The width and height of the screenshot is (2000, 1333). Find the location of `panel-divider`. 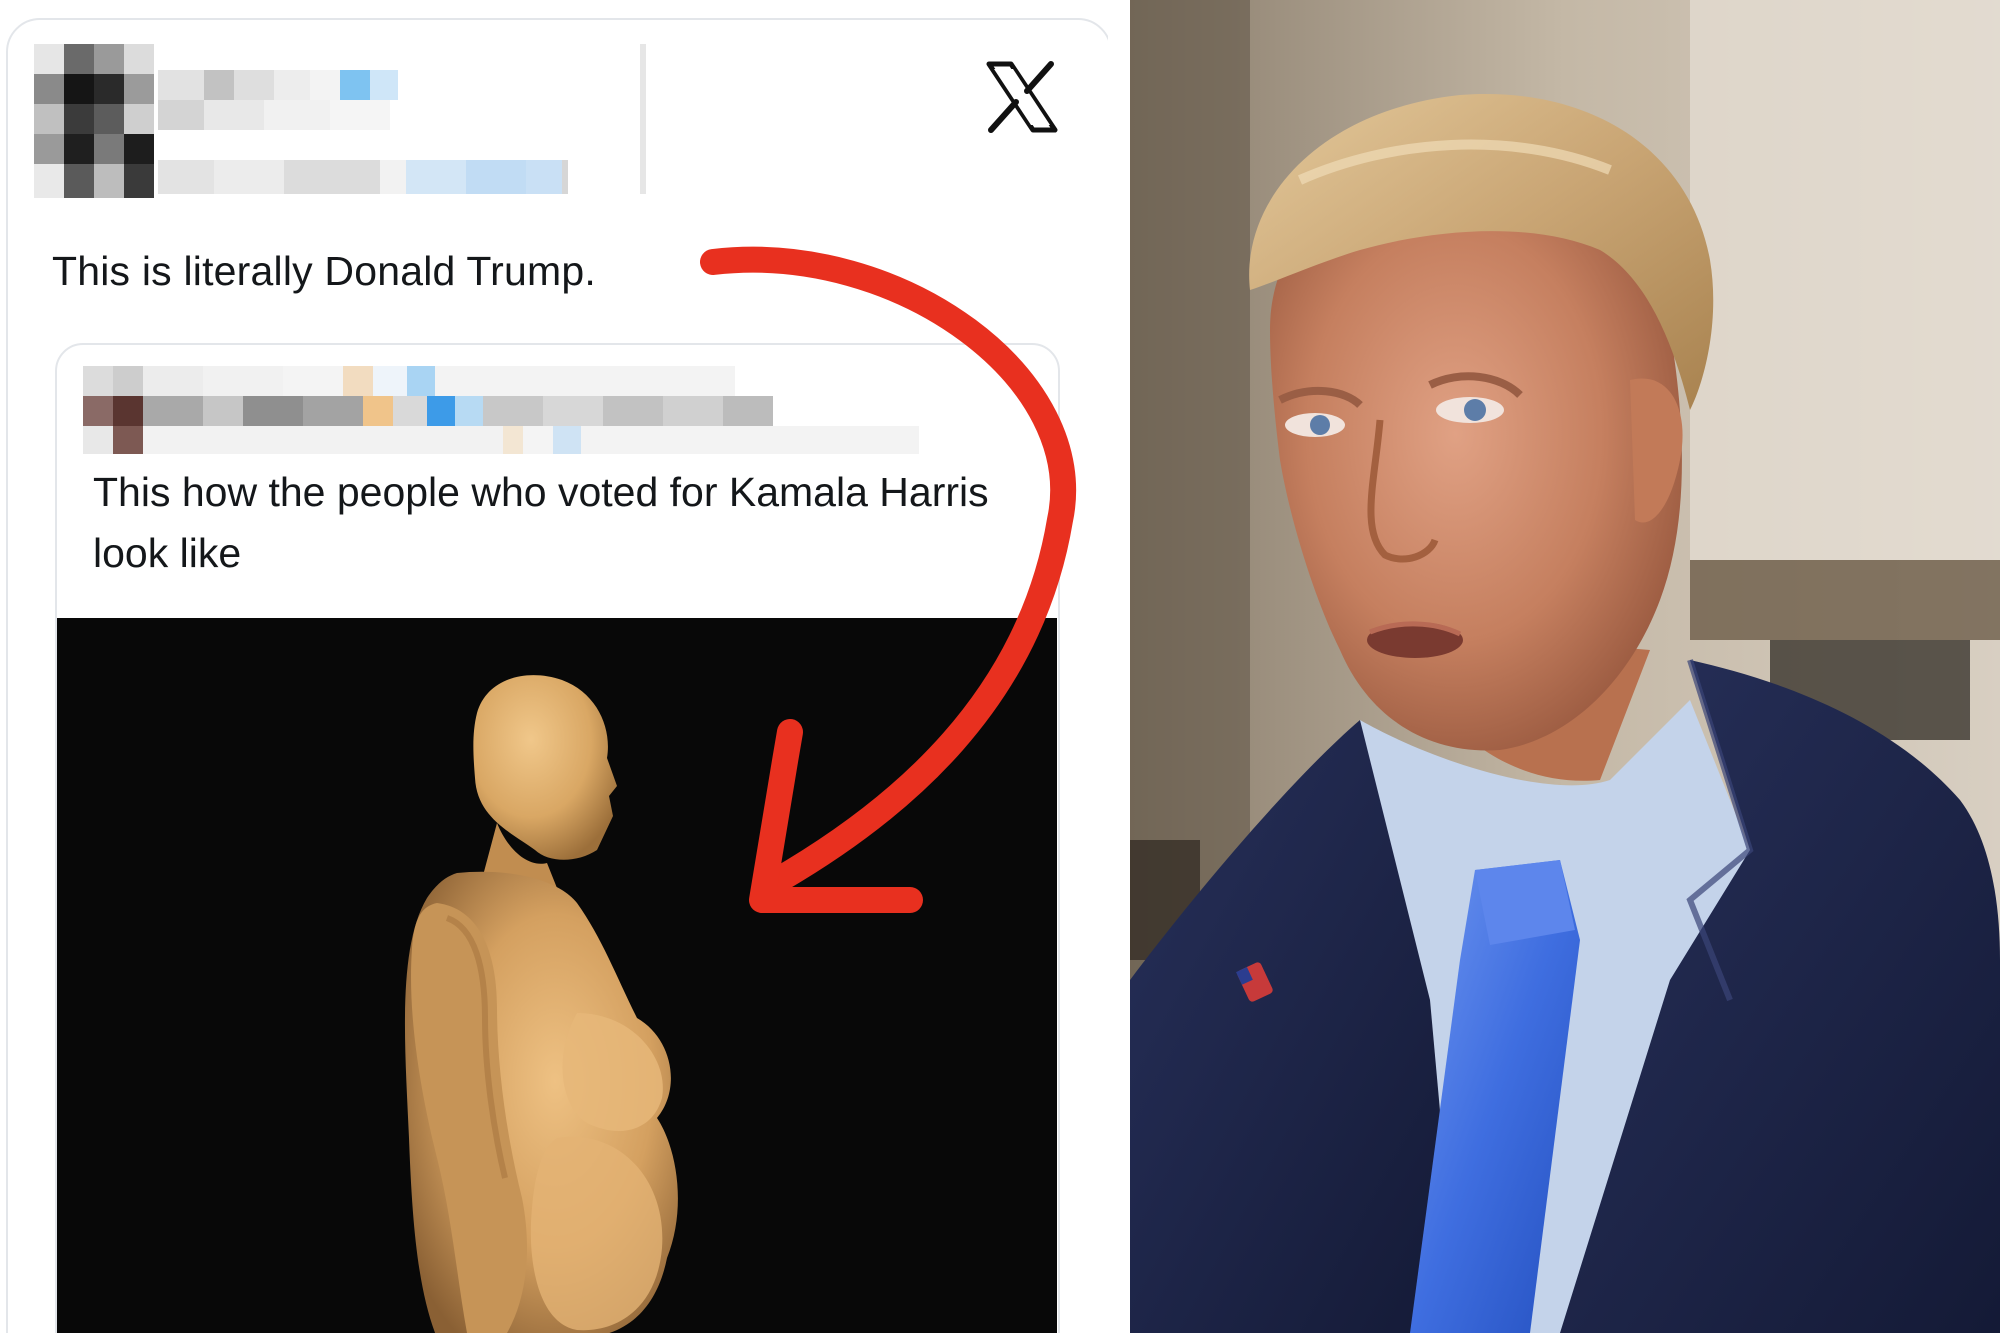

panel-divider is located at coordinates (1119, 666).